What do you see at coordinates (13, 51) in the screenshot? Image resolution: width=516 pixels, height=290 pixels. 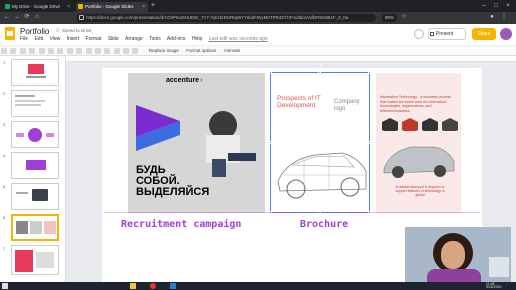 I see `undo-icon` at bounding box center [13, 51].